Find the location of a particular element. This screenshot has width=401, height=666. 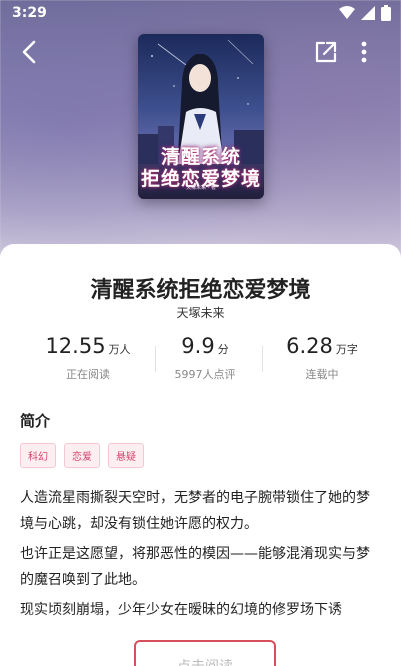

stat-unit: 万人 is located at coordinates (119, 349).